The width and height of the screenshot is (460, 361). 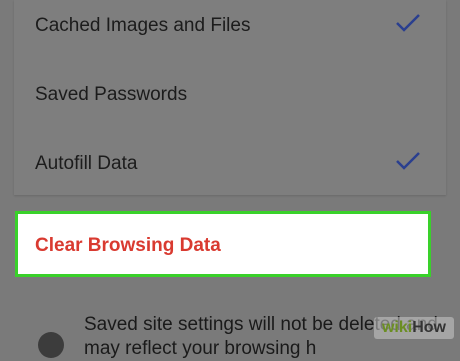 What do you see at coordinates (51, 345) in the screenshot?
I see `info-icon` at bounding box center [51, 345].